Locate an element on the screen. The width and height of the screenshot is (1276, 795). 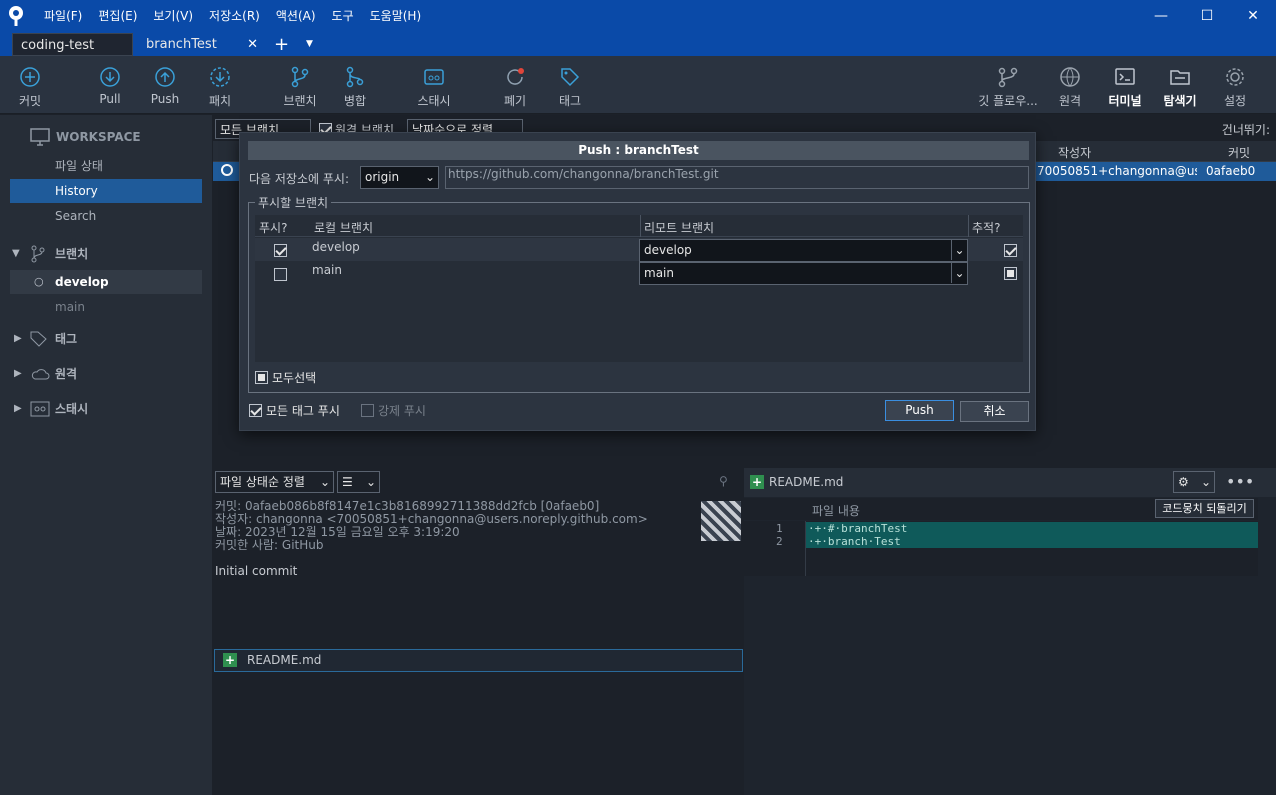
remote-button: 원격 is located at coordinates (1070, 85).